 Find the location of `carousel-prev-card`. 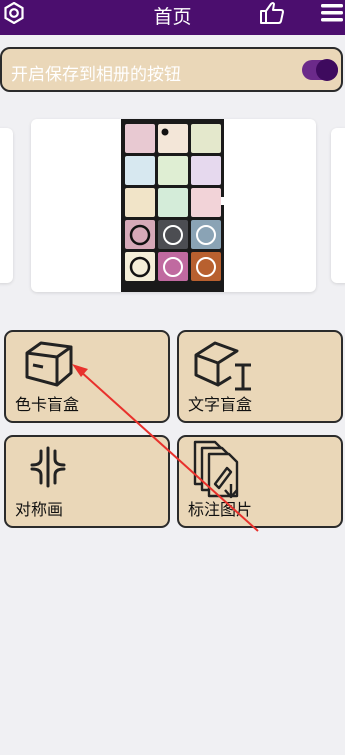

carousel-prev-card is located at coordinates (6, 205).